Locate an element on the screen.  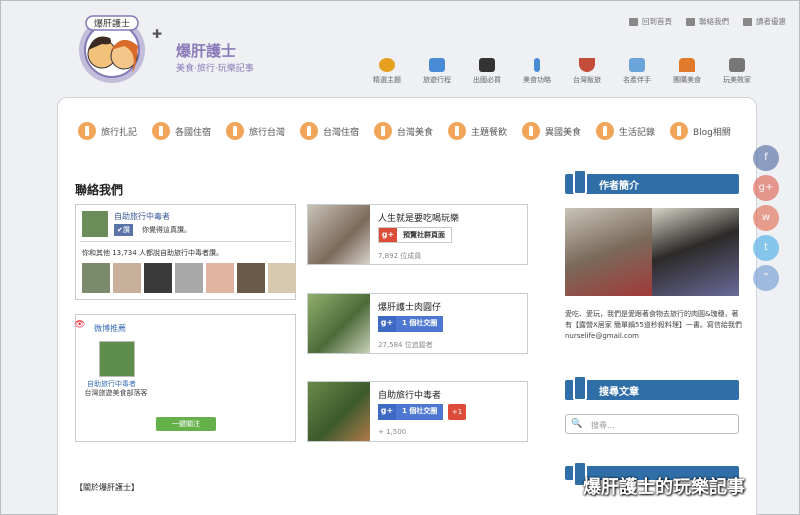
weibo-avatar is located at coordinates (117, 359).